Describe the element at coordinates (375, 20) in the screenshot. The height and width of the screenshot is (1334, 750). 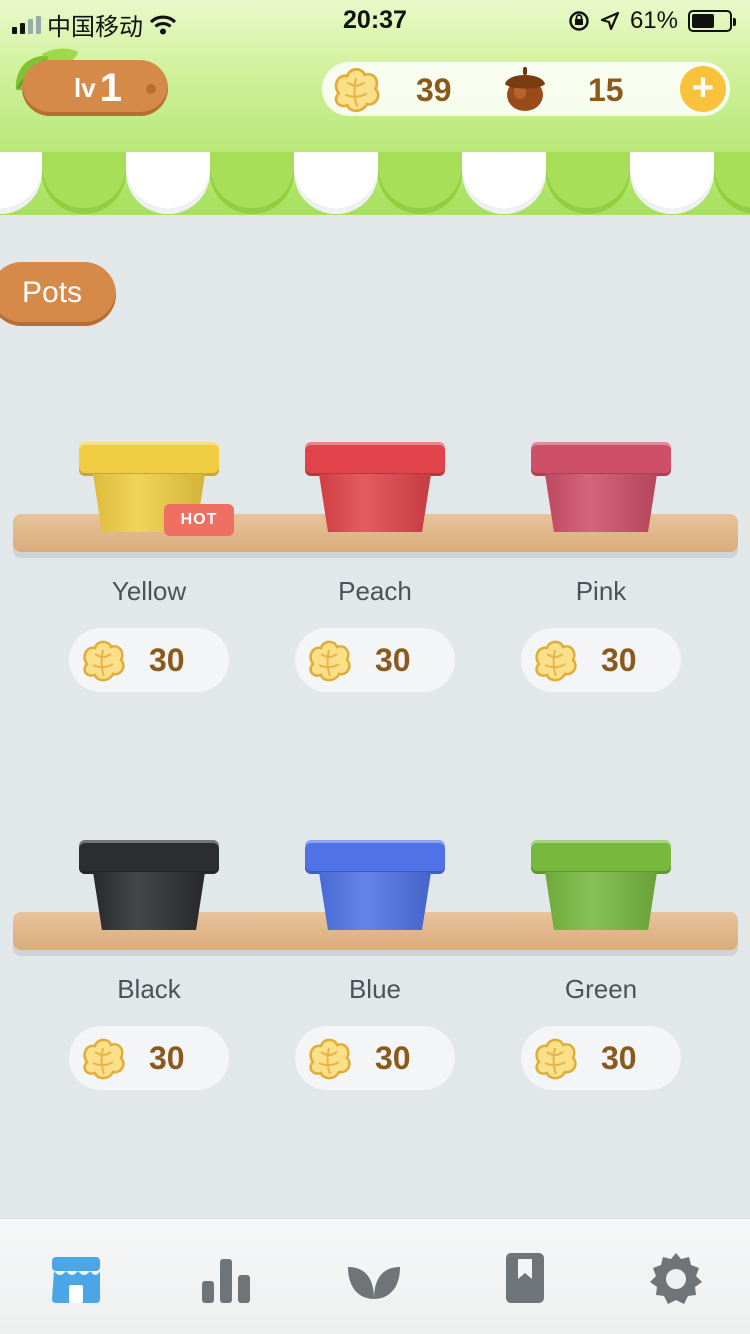
I see `status-bar: 中国移动 20:37 61%` at that location.